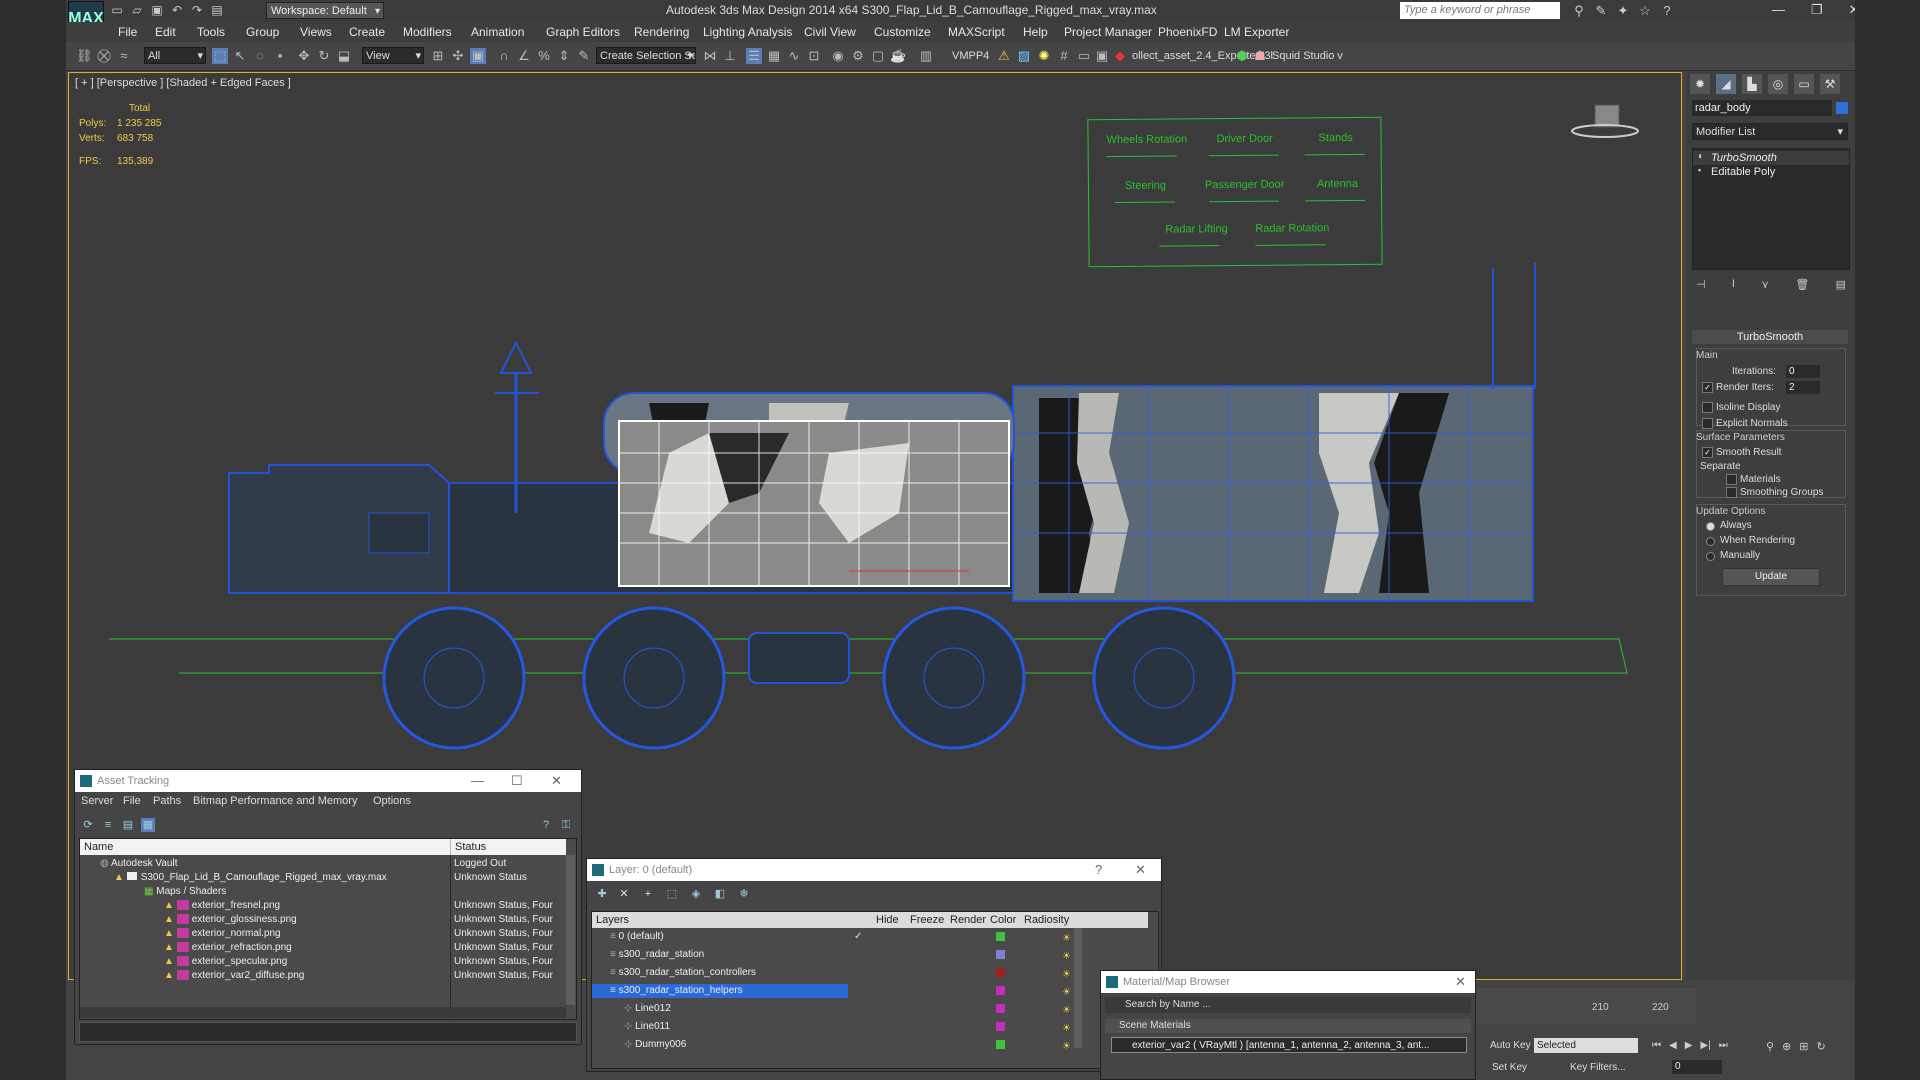 This screenshot has height=1080, width=1920. Describe the element at coordinates (1667, 11) in the screenshot. I see `help-icon: ?` at that location.